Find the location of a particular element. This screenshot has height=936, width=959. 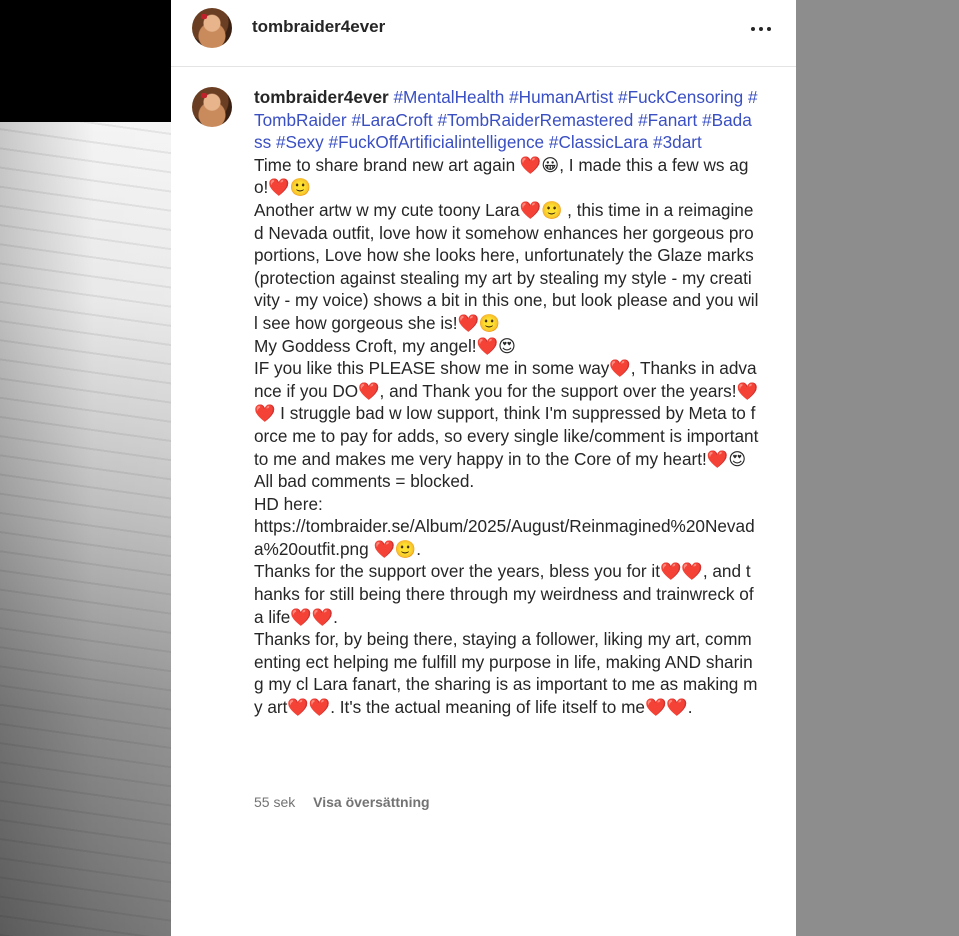

author-avatar is located at coordinates (212, 28).